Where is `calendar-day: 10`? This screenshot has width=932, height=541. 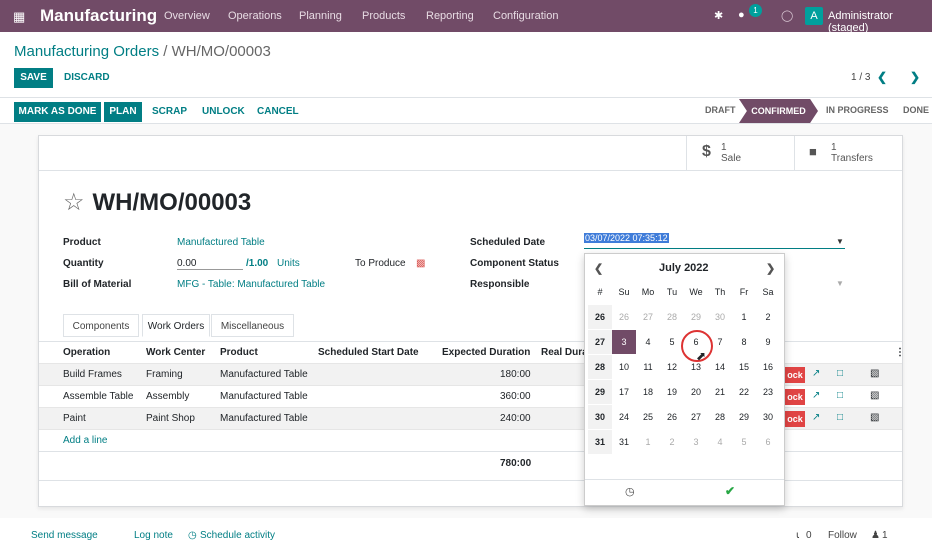 calendar-day: 10 is located at coordinates (624, 367).